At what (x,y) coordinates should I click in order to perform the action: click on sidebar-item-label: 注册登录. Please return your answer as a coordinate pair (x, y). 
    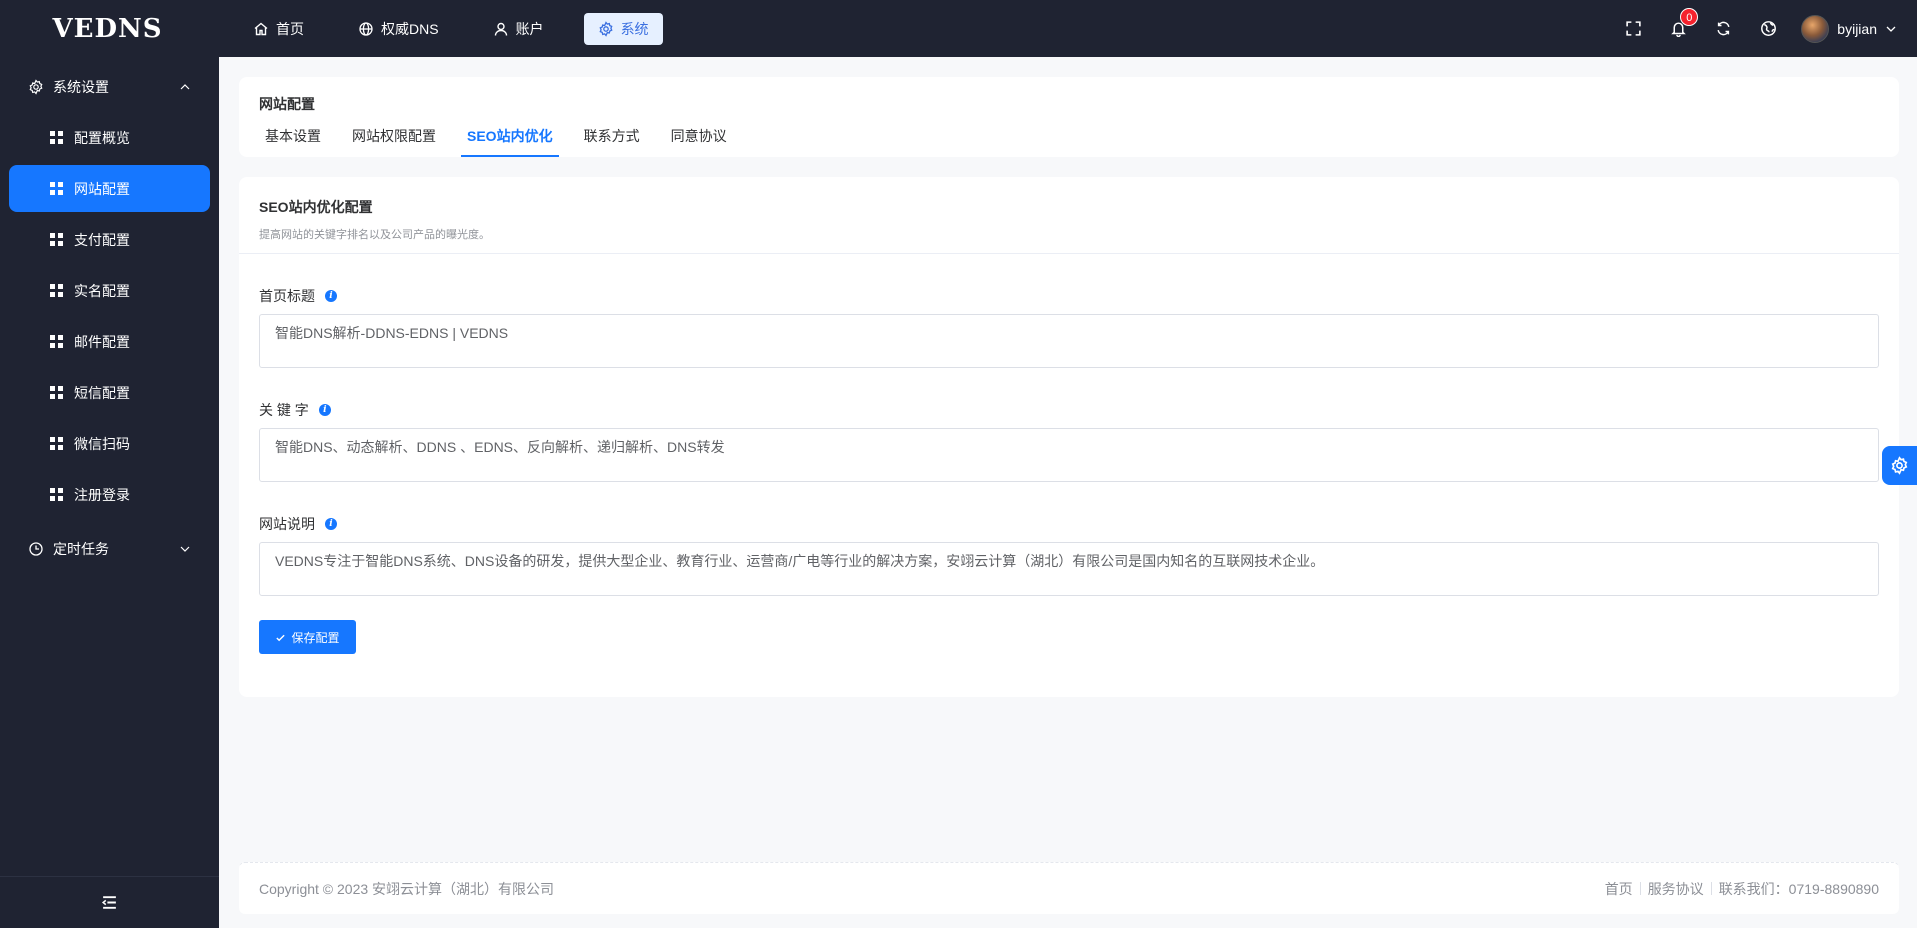
    Looking at the image, I should click on (102, 494).